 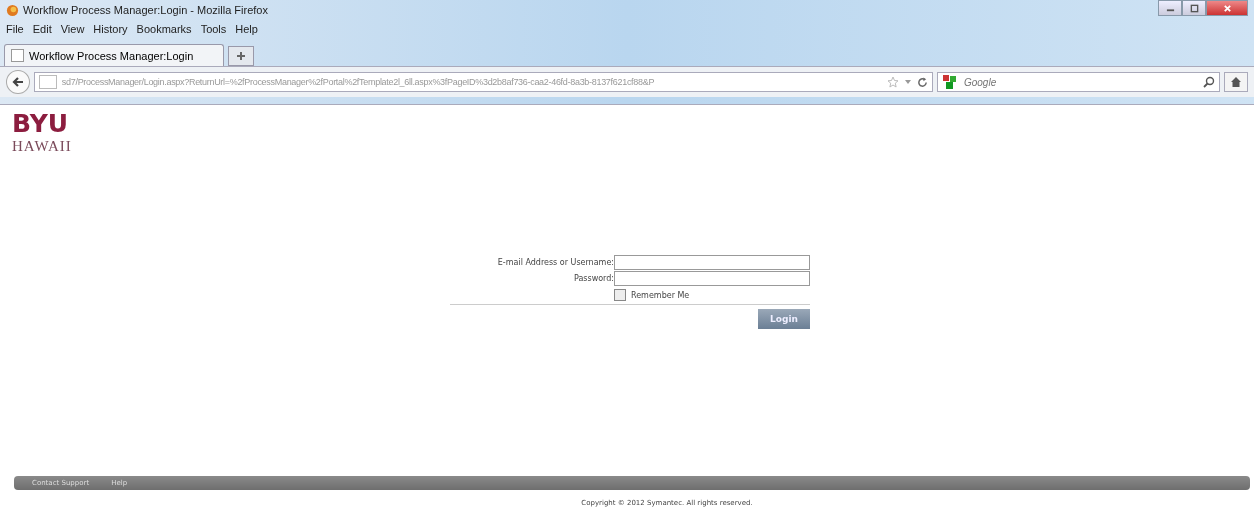 I want to click on new-tab-button, so click(x=241, y=56).